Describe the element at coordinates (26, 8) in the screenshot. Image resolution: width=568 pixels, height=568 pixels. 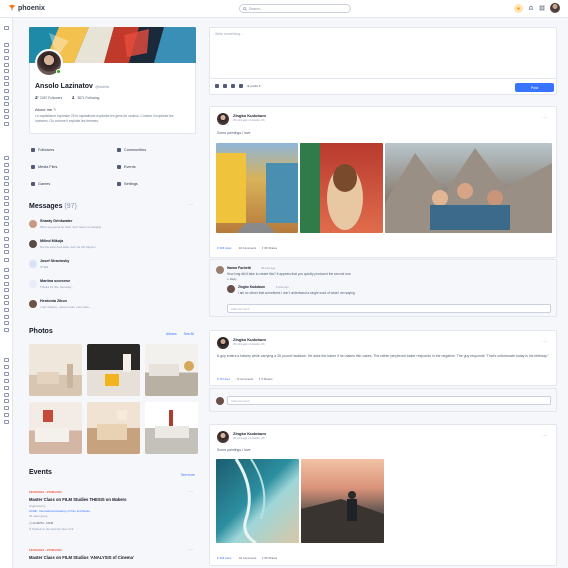
I see `logo: phoenix` at that location.